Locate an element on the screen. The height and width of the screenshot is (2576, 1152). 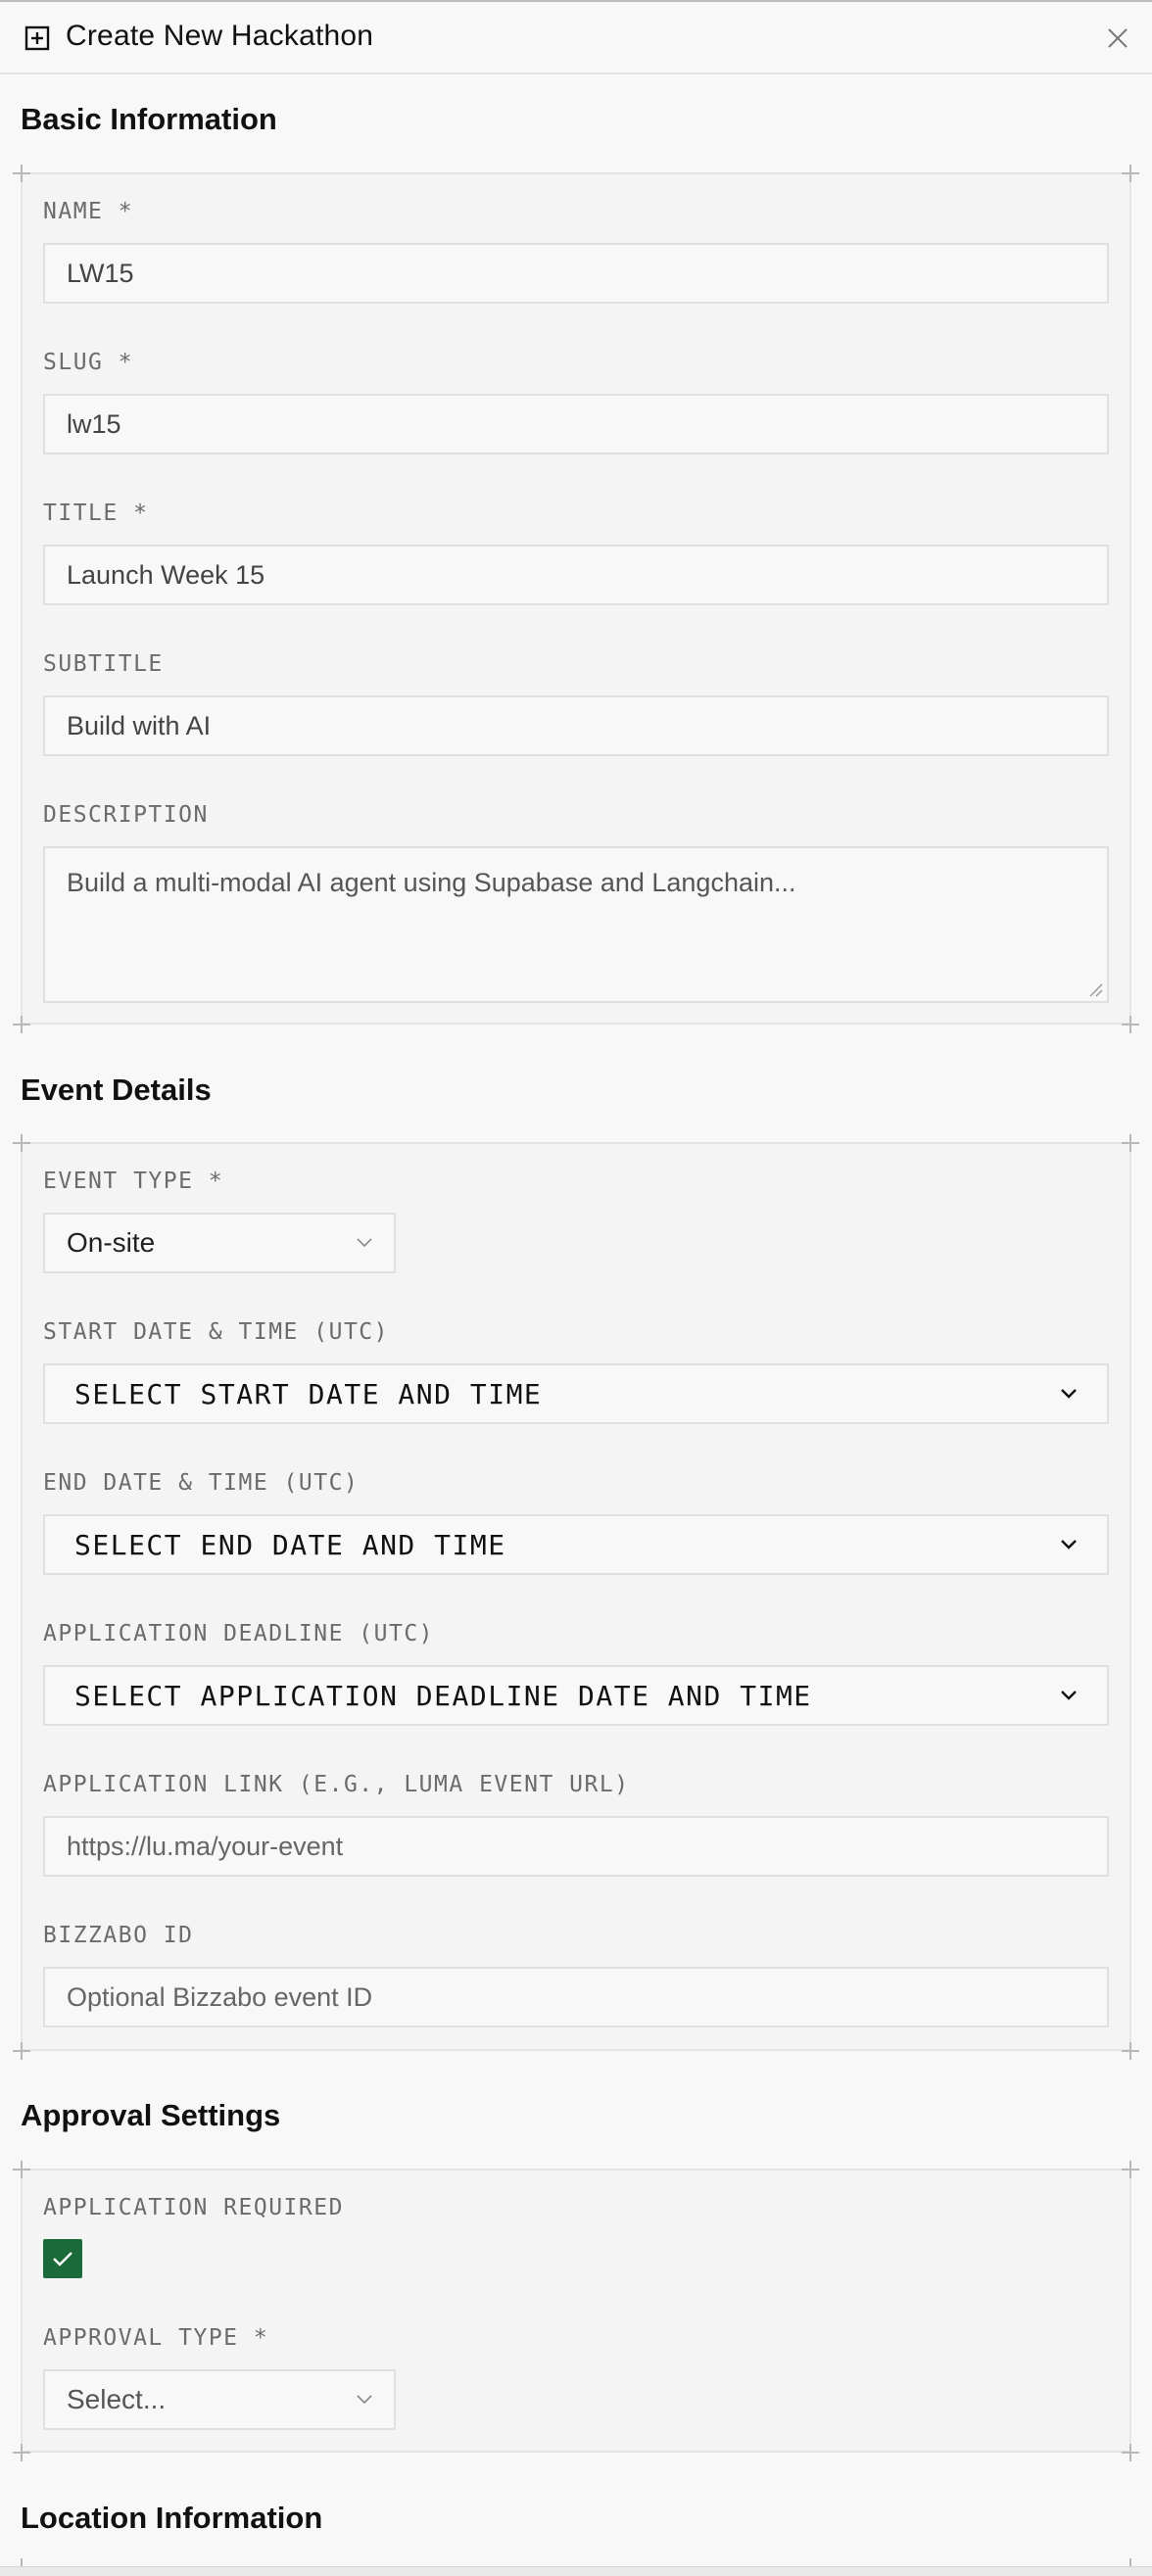
name-label: NAME * is located at coordinates (88, 212).